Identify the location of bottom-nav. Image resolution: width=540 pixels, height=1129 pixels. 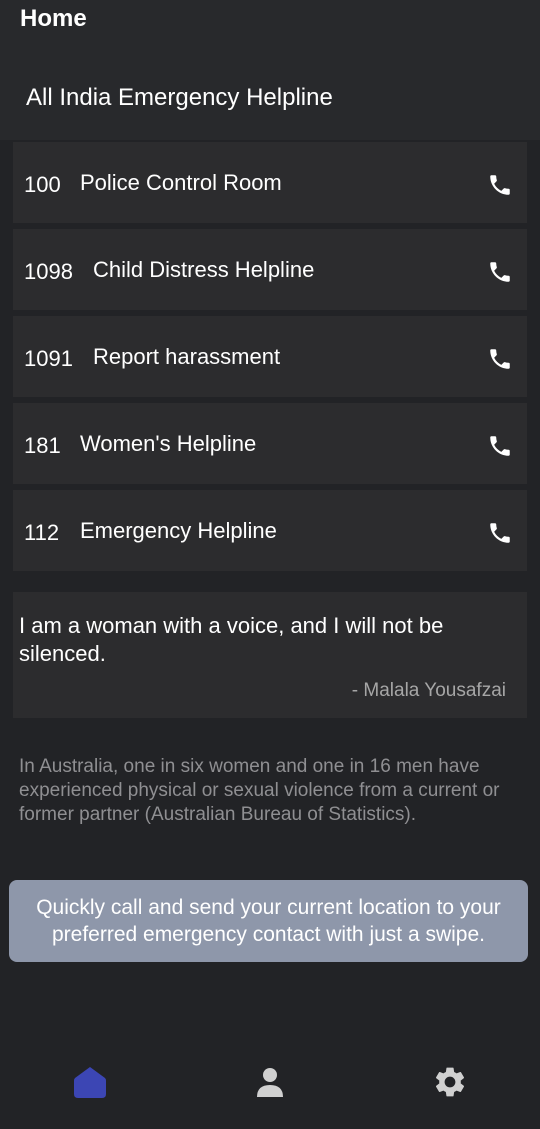
(270, 1084).